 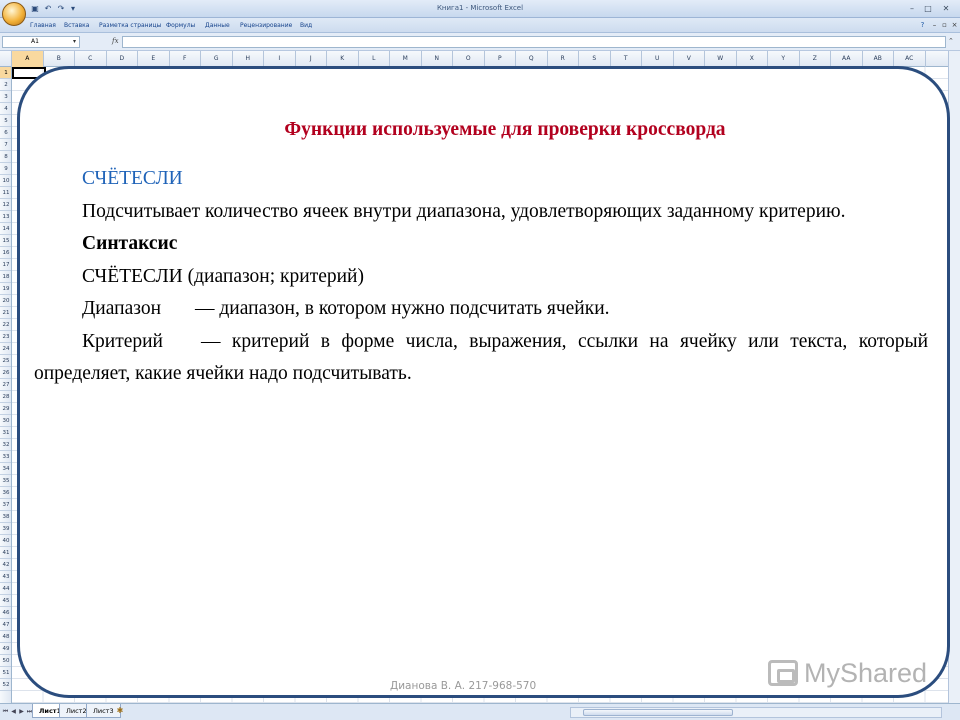 I want to click on row-header-15: 15, so click(x=5, y=241).